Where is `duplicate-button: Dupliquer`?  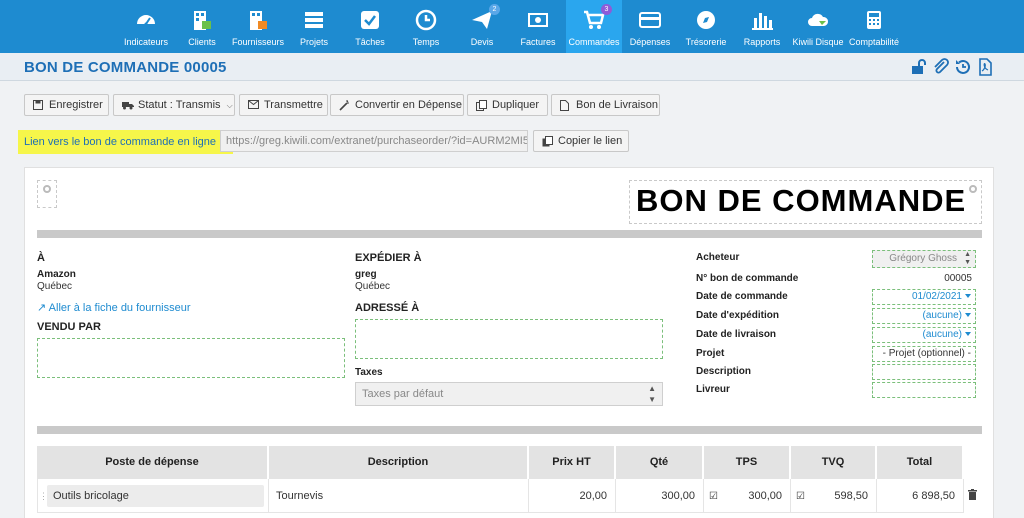 duplicate-button: Dupliquer is located at coordinates (507, 105).